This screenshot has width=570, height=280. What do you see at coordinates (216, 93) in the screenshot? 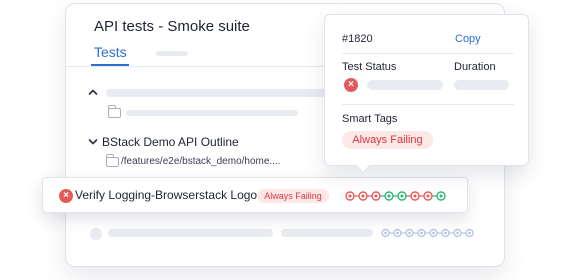
I see `skeleton-group-title` at bounding box center [216, 93].